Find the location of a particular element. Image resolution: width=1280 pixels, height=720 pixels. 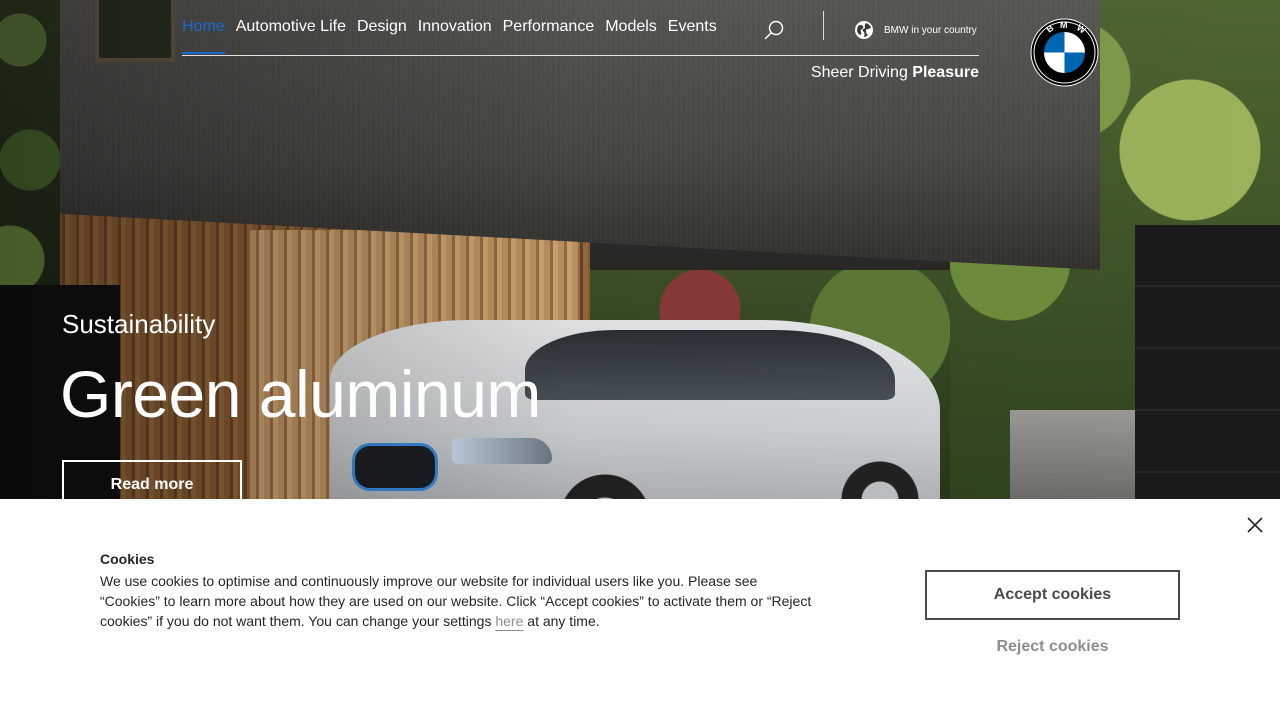

country-selector: BMW in your country is located at coordinates (915, 30).